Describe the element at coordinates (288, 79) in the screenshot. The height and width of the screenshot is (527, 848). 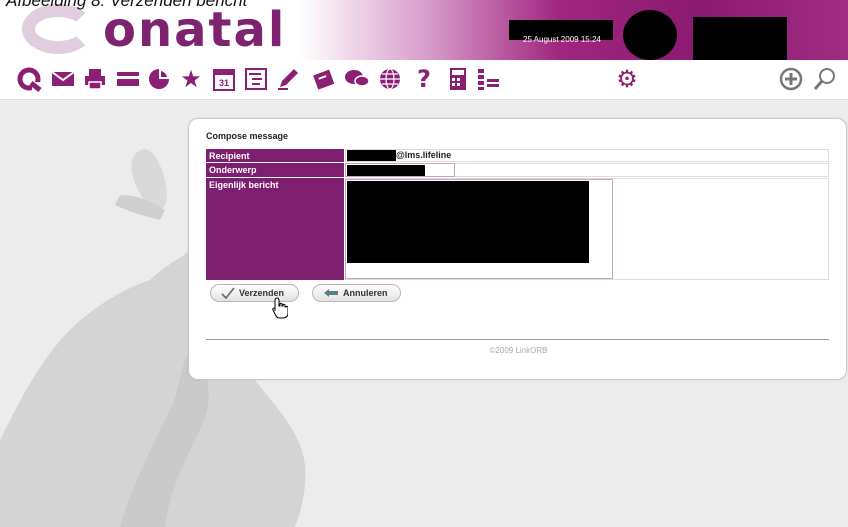
I see `pencil-icon` at that location.